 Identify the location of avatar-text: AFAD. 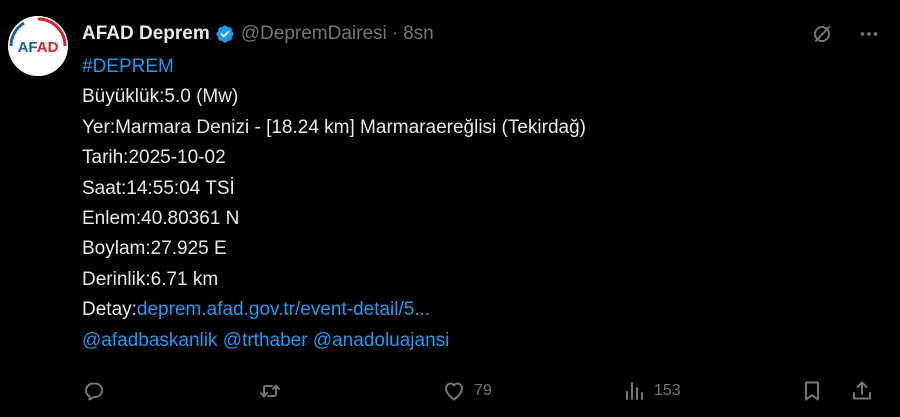
(38, 47).